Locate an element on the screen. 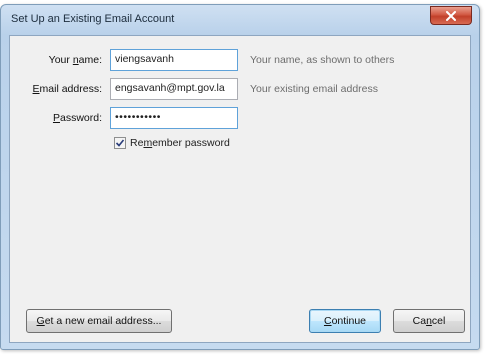  close-icon is located at coordinates (451, 15).